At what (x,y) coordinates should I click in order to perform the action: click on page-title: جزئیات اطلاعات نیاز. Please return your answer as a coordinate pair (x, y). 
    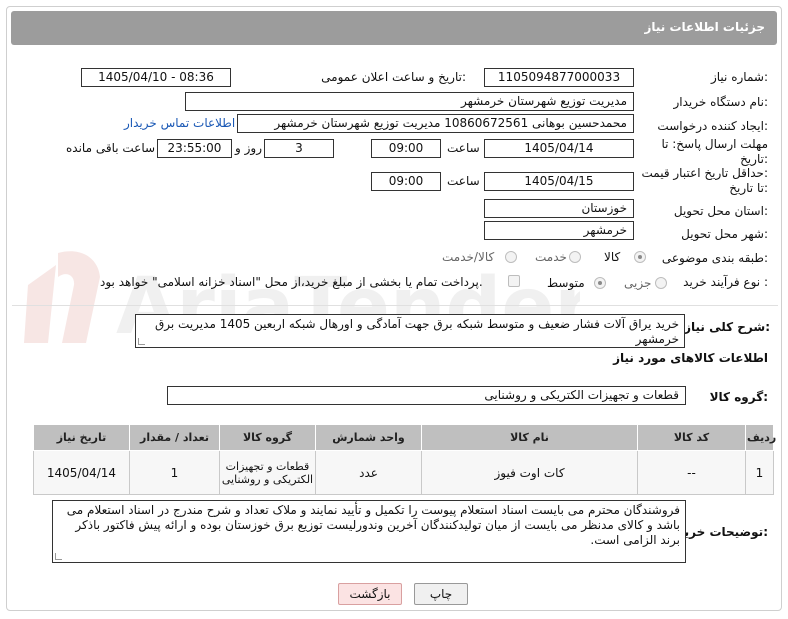
    Looking at the image, I should click on (704, 27).